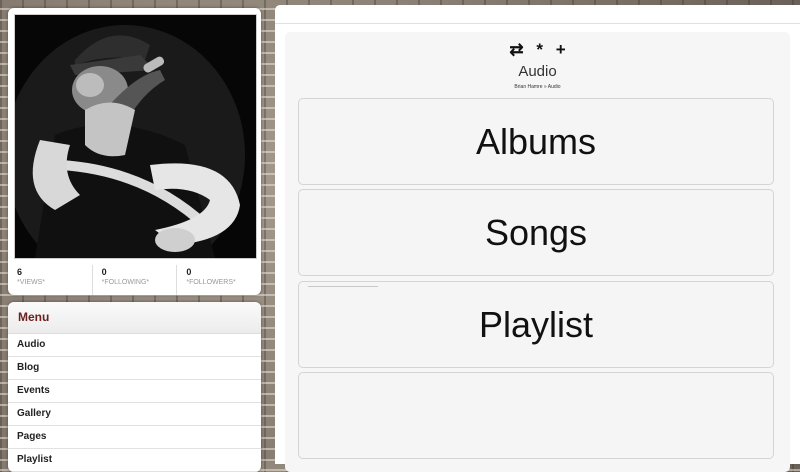  Describe the element at coordinates (516, 50) in the screenshot. I see `refresh-icon: ⇄` at that location.